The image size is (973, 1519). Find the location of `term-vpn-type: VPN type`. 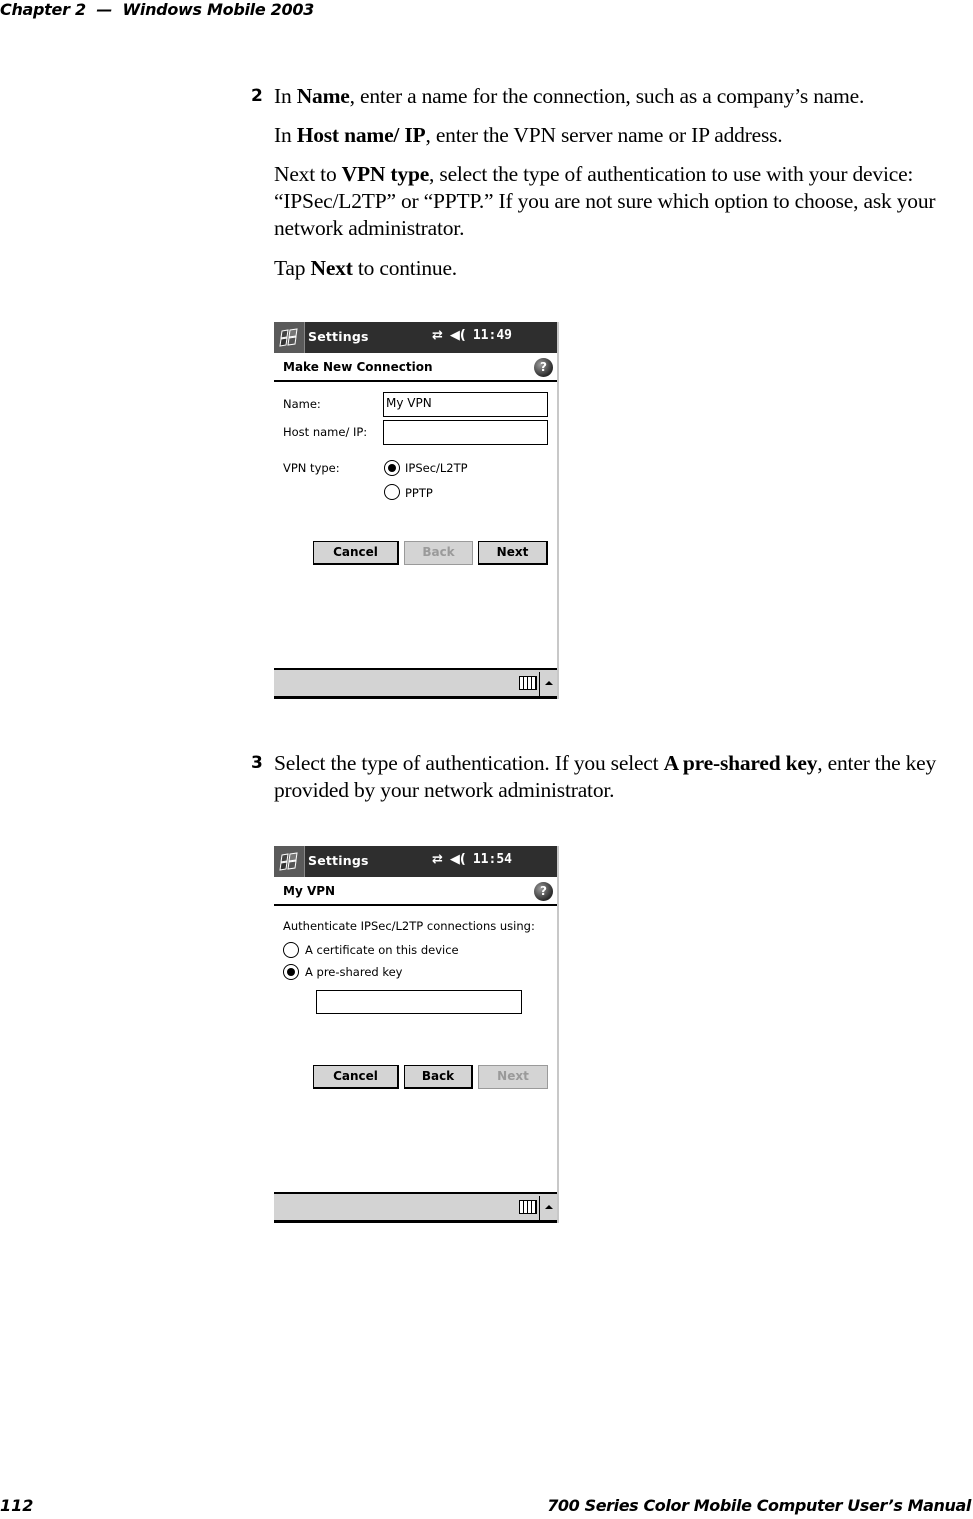

term-vpn-type: VPN type is located at coordinates (385, 174).